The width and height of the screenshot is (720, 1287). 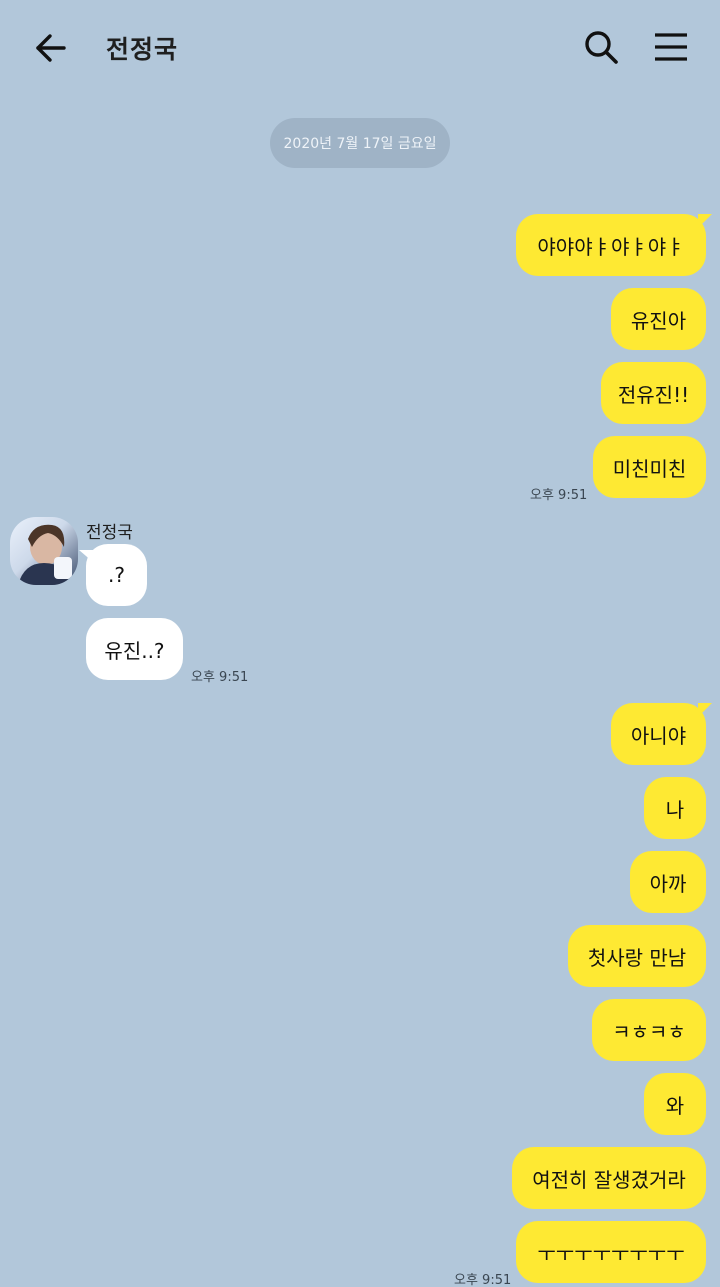 I want to click on their-message-bubble: .?, so click(x=113, y=575).